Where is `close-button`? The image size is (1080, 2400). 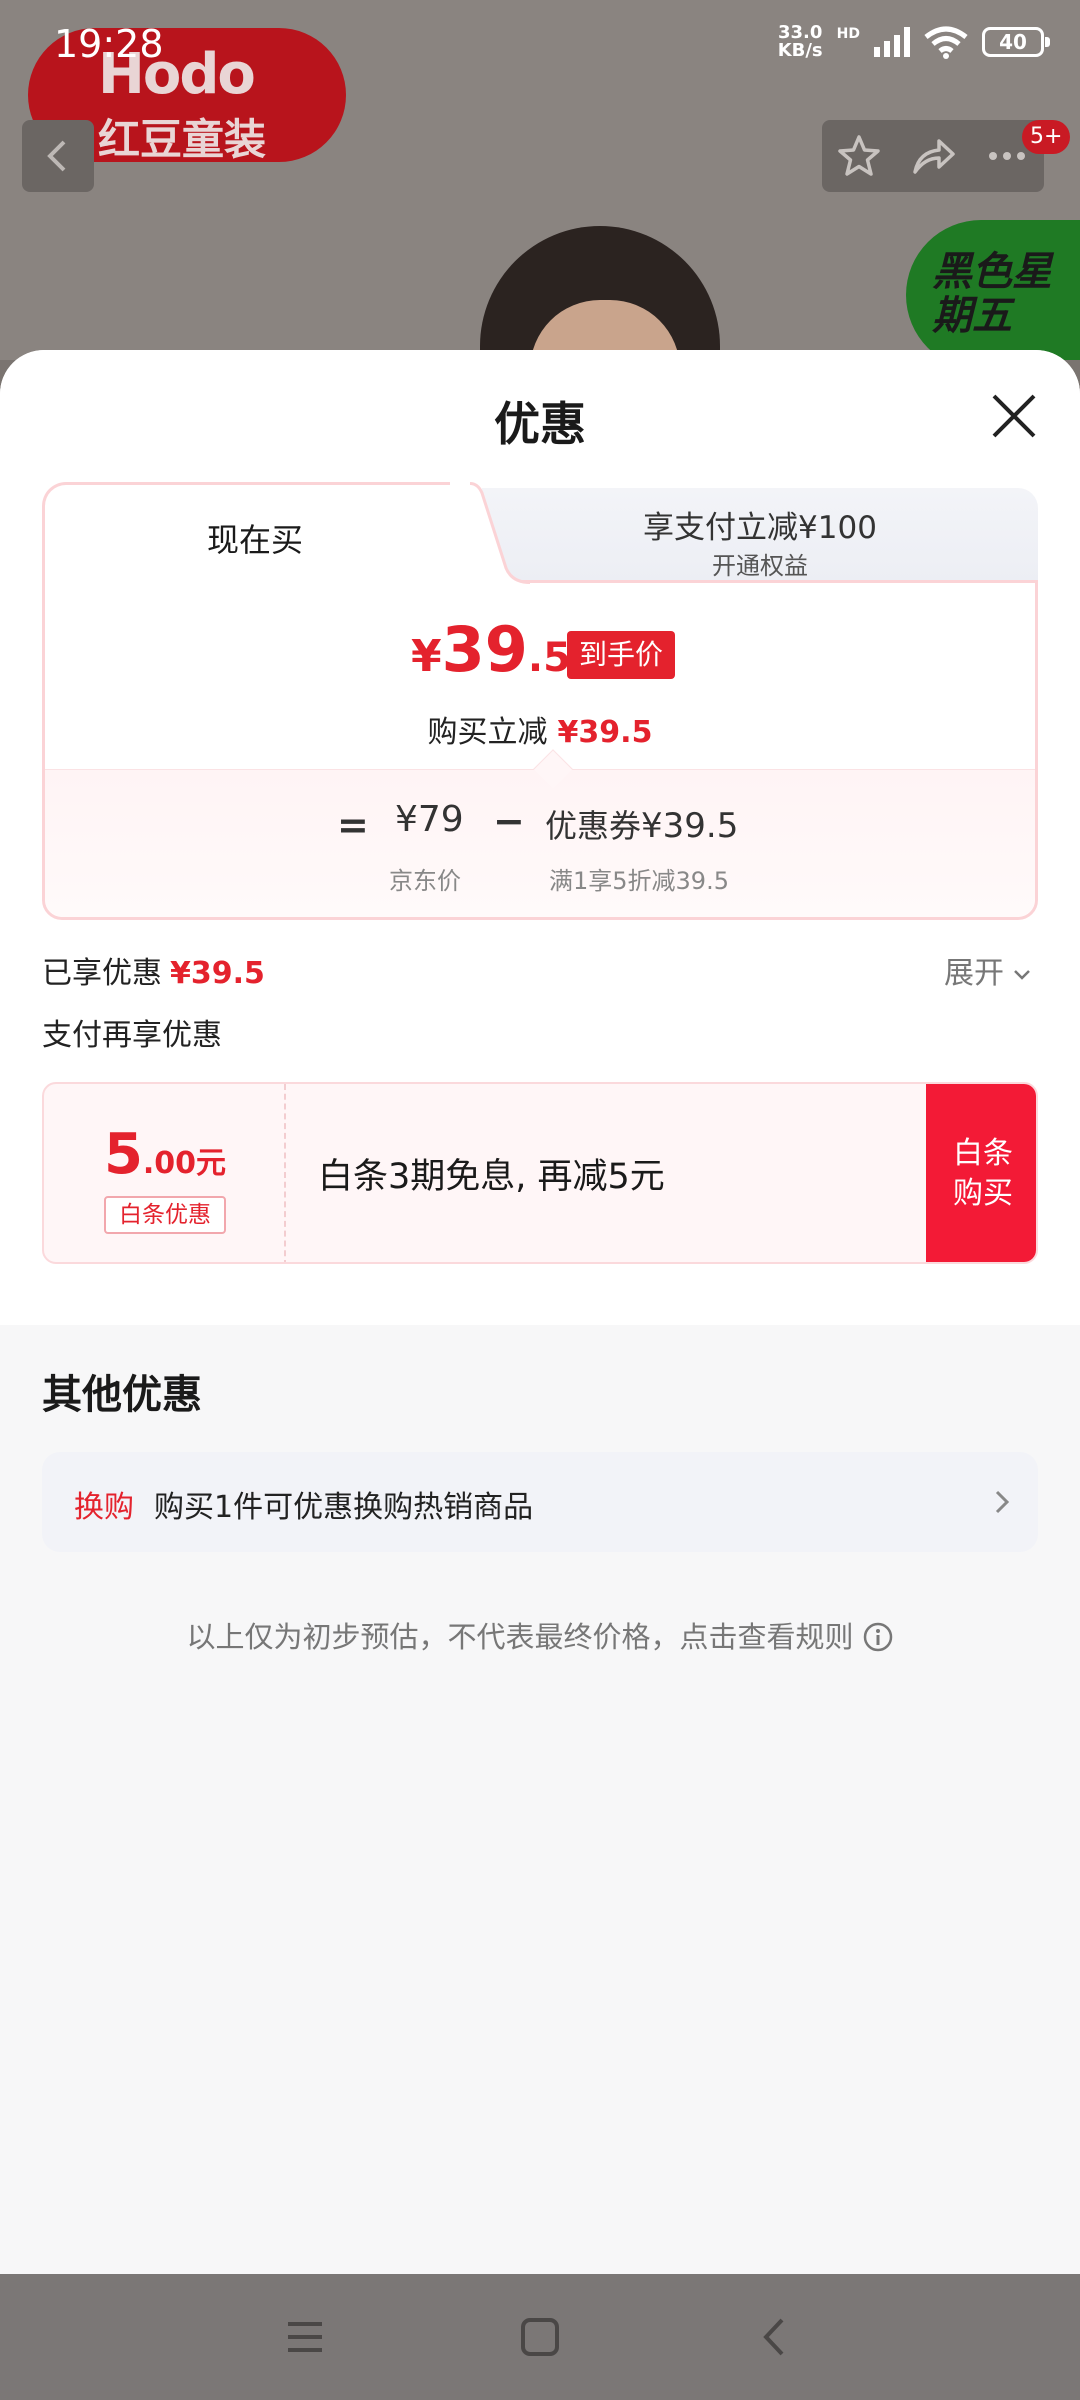 close-button is located at coordinates (1014, 416).